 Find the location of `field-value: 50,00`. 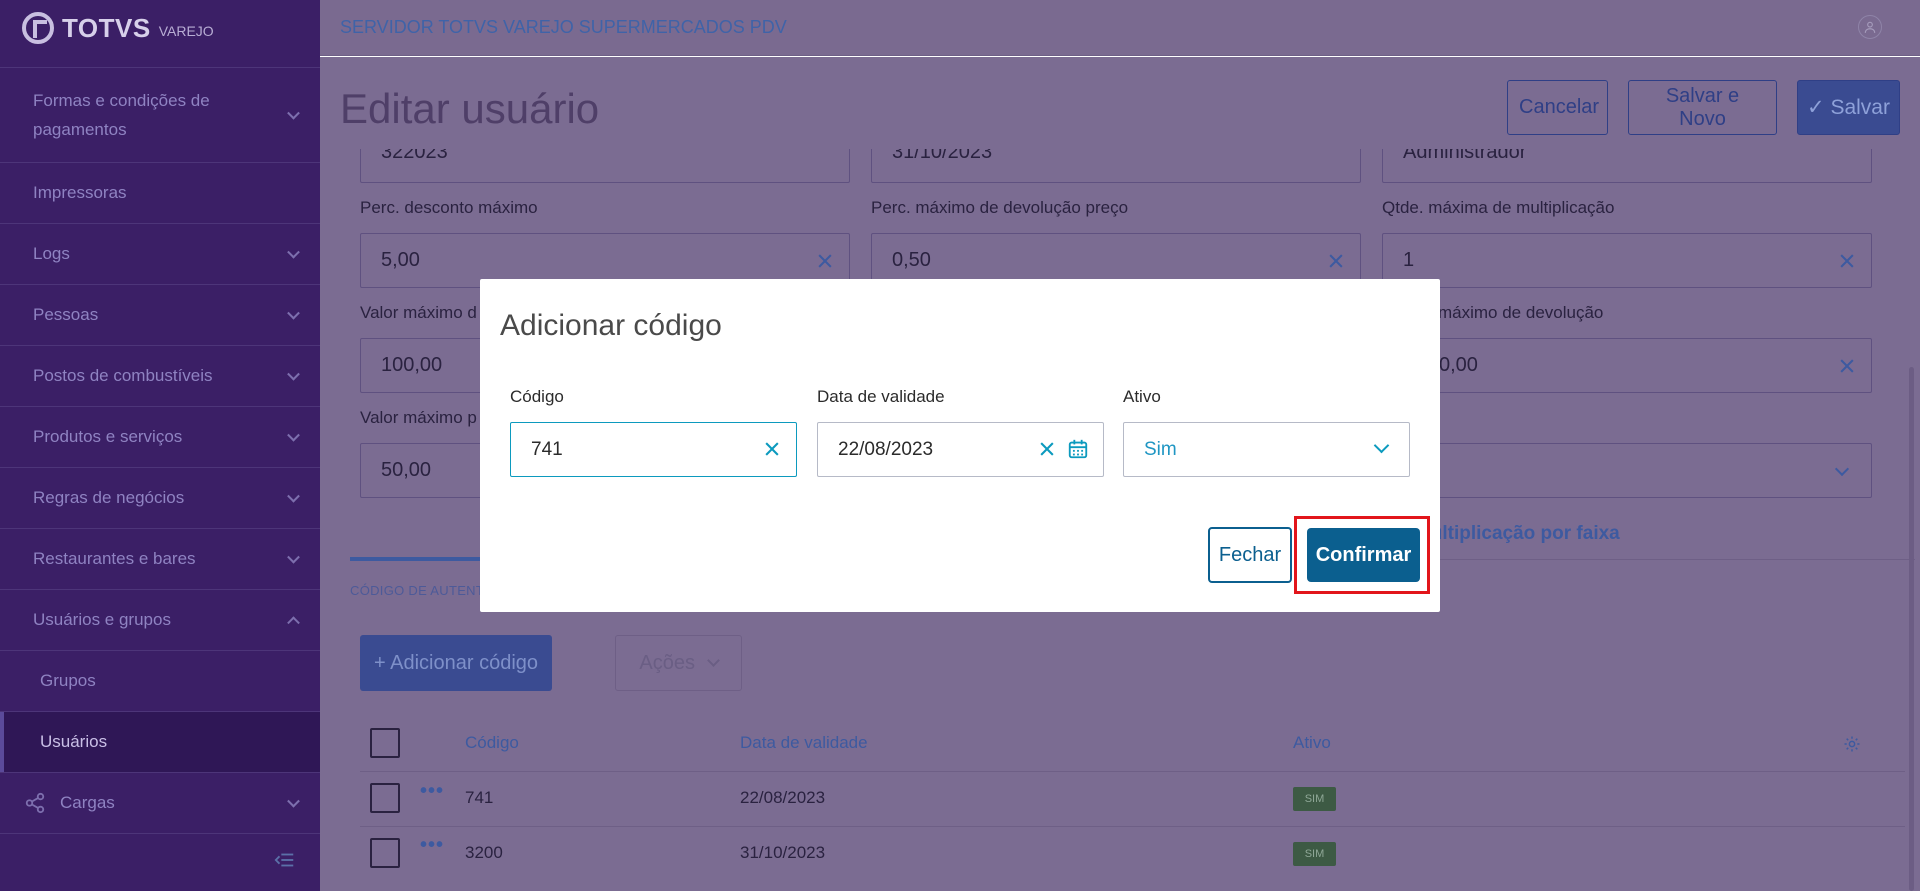

field-value: 50,00 is located at coordinates (406, 470).